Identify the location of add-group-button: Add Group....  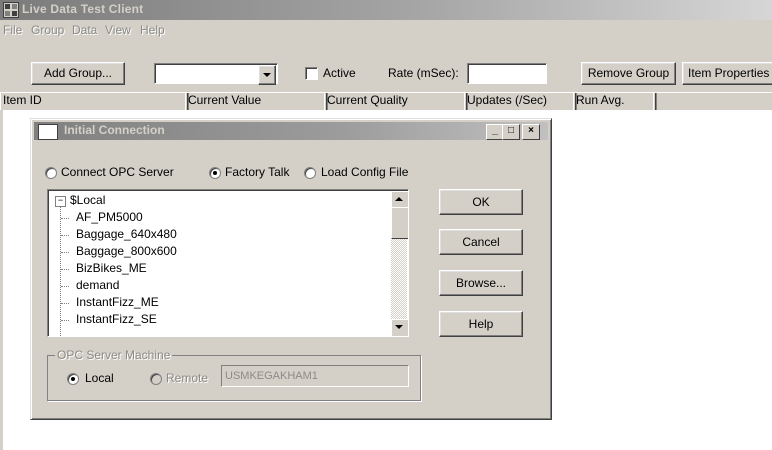
(78, 73).